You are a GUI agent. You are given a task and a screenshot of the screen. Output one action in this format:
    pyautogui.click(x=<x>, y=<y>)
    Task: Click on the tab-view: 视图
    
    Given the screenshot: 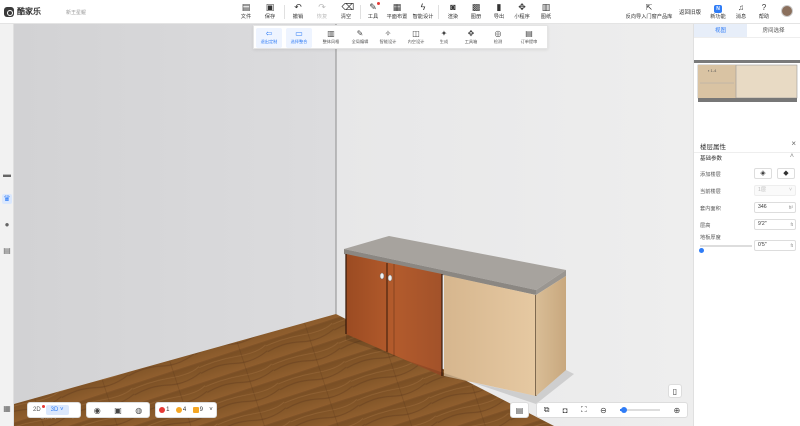 What is the action you would take?
    pyautogui.click(x=720, y=30)
    